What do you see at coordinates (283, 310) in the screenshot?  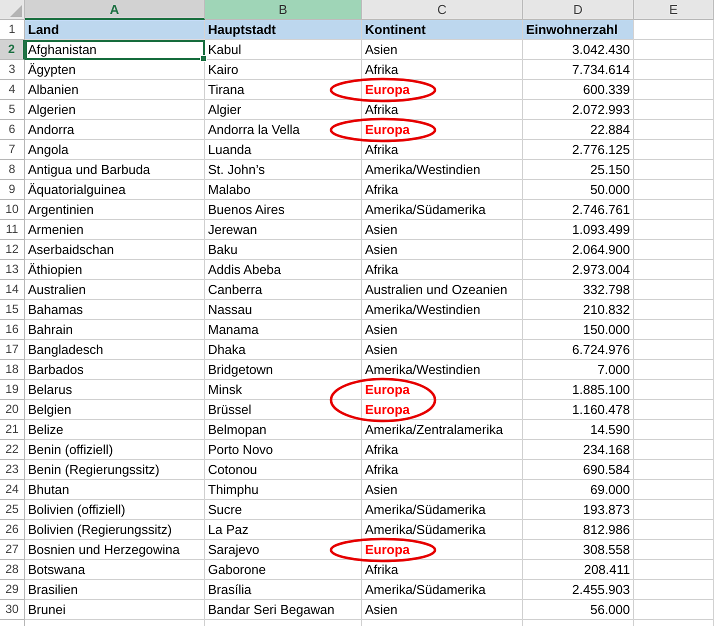 I see `table-cell: Nassau` at bounding box center [283, 310].